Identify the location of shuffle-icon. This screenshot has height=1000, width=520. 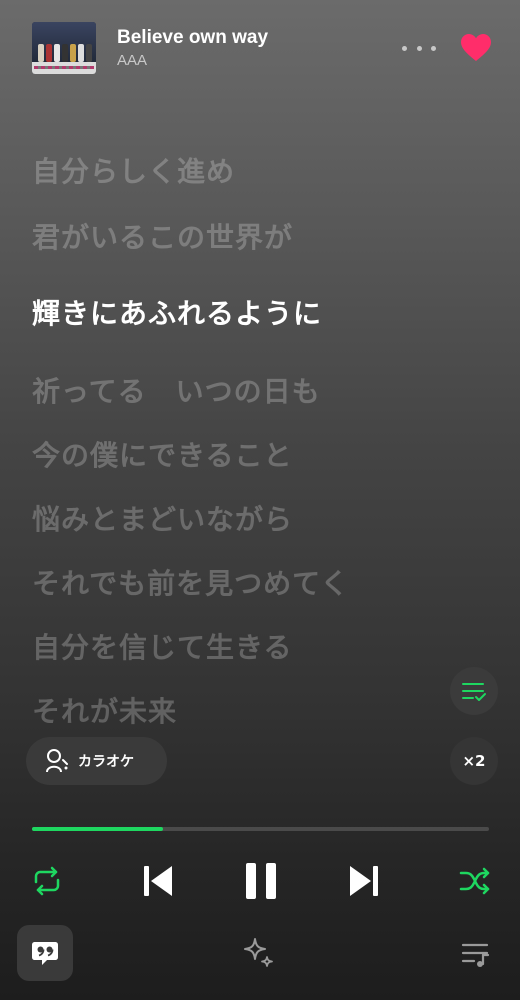
(475, 881).